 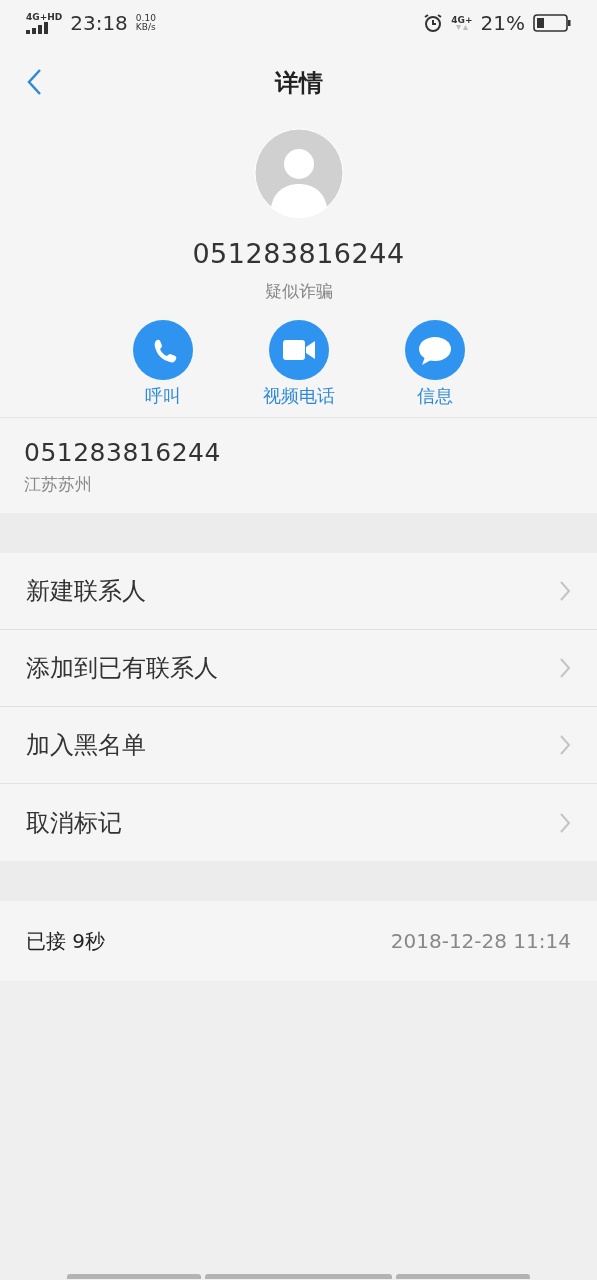 What do you see at coordinates (298, 822) in the screenshot?
I see `menu-item: 取消标记` at bounding box center [298, 822].